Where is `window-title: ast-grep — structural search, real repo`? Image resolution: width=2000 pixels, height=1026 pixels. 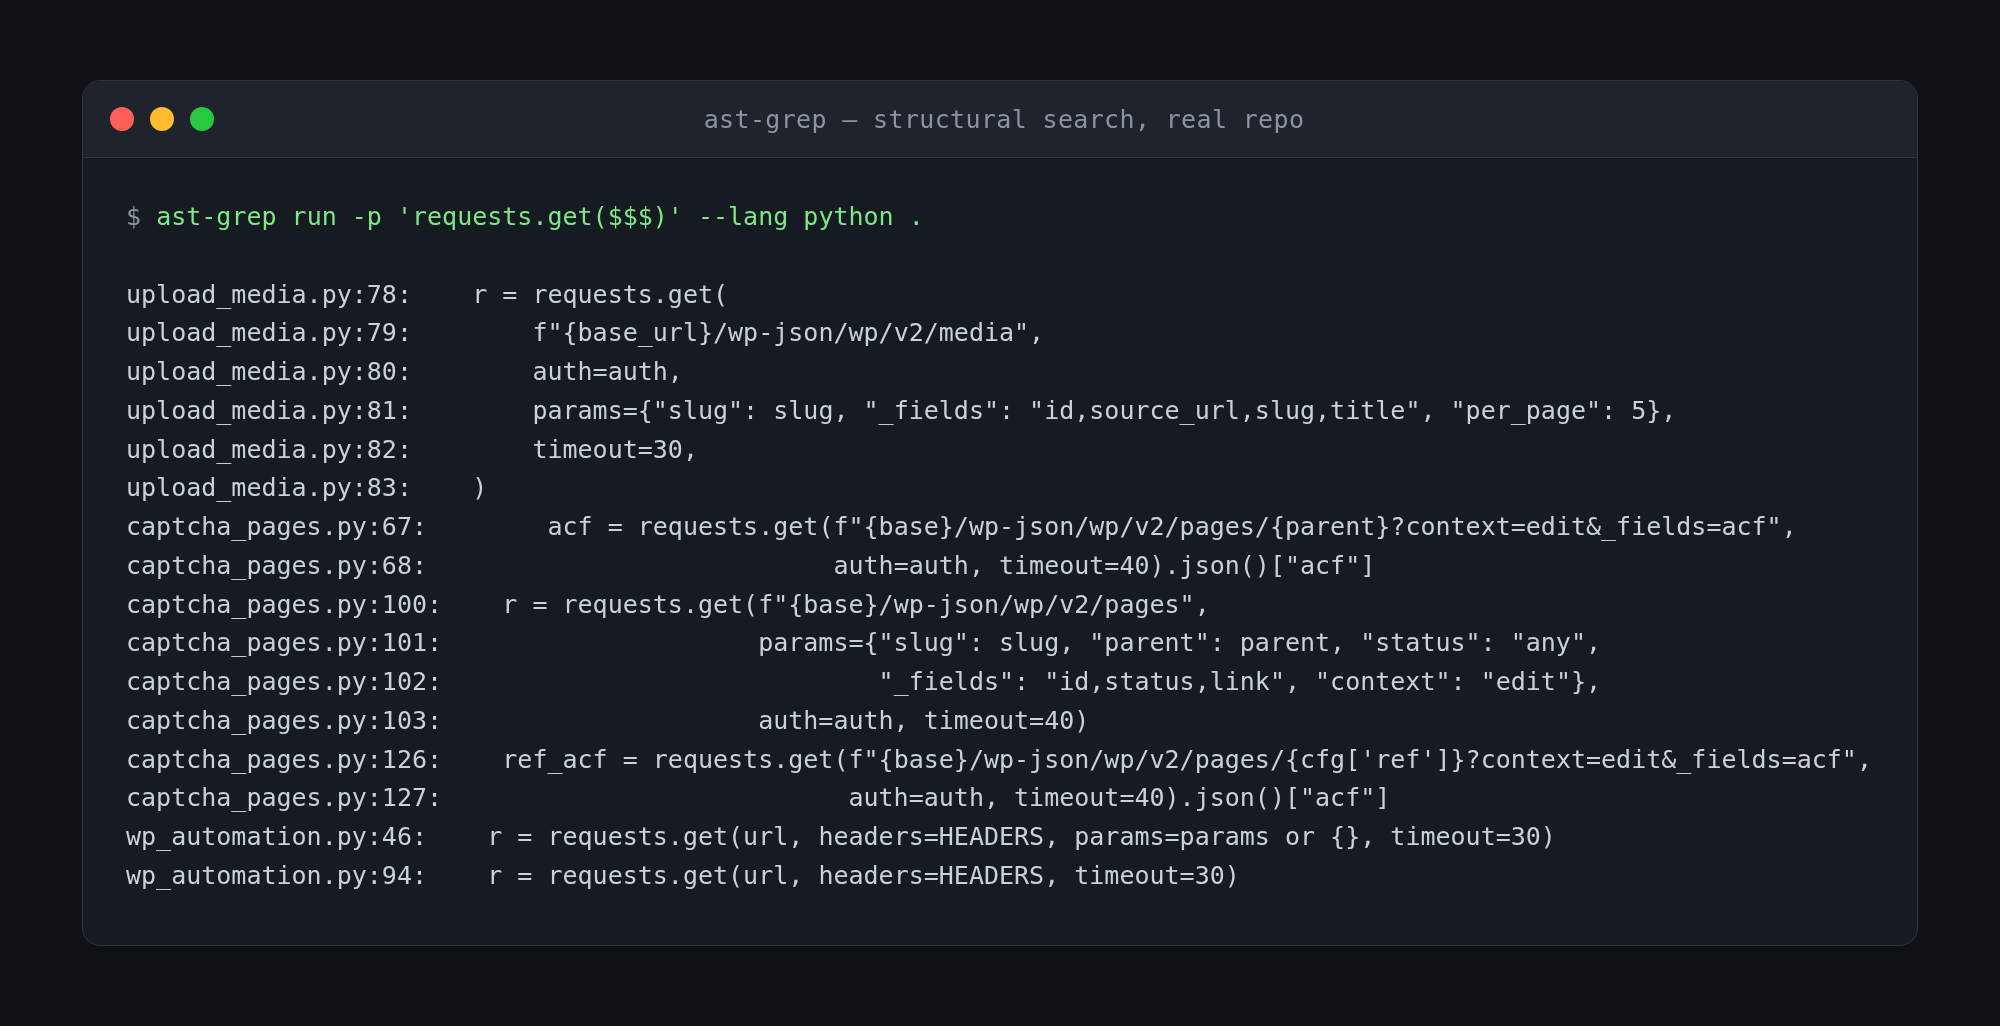
window-title: ast-grep — structural search, real repo is located at coordinates (1003, 119).